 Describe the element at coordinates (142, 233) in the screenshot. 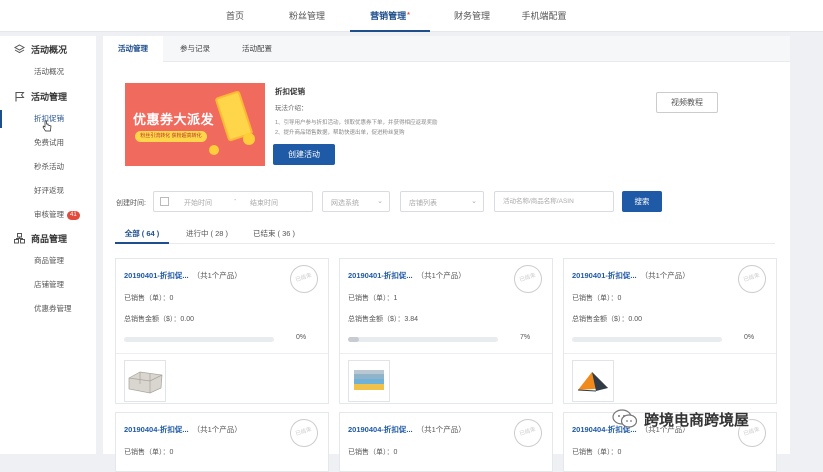

I see `tab-all: 全部 ( 64 )` at that location.